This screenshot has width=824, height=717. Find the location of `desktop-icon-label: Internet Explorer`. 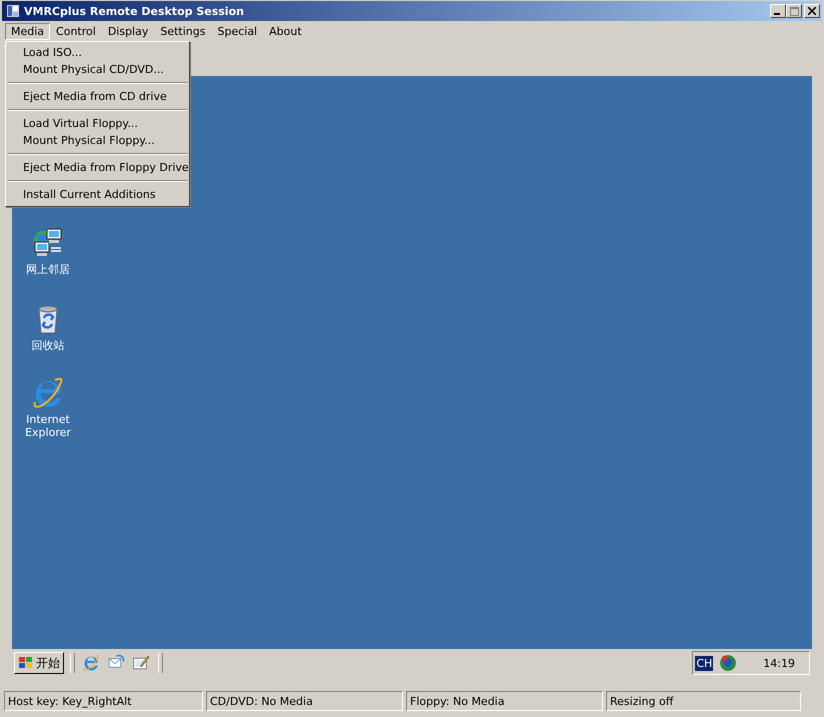

desktop-icon-label: Internet Explorer is located at coordinates (48, 426).